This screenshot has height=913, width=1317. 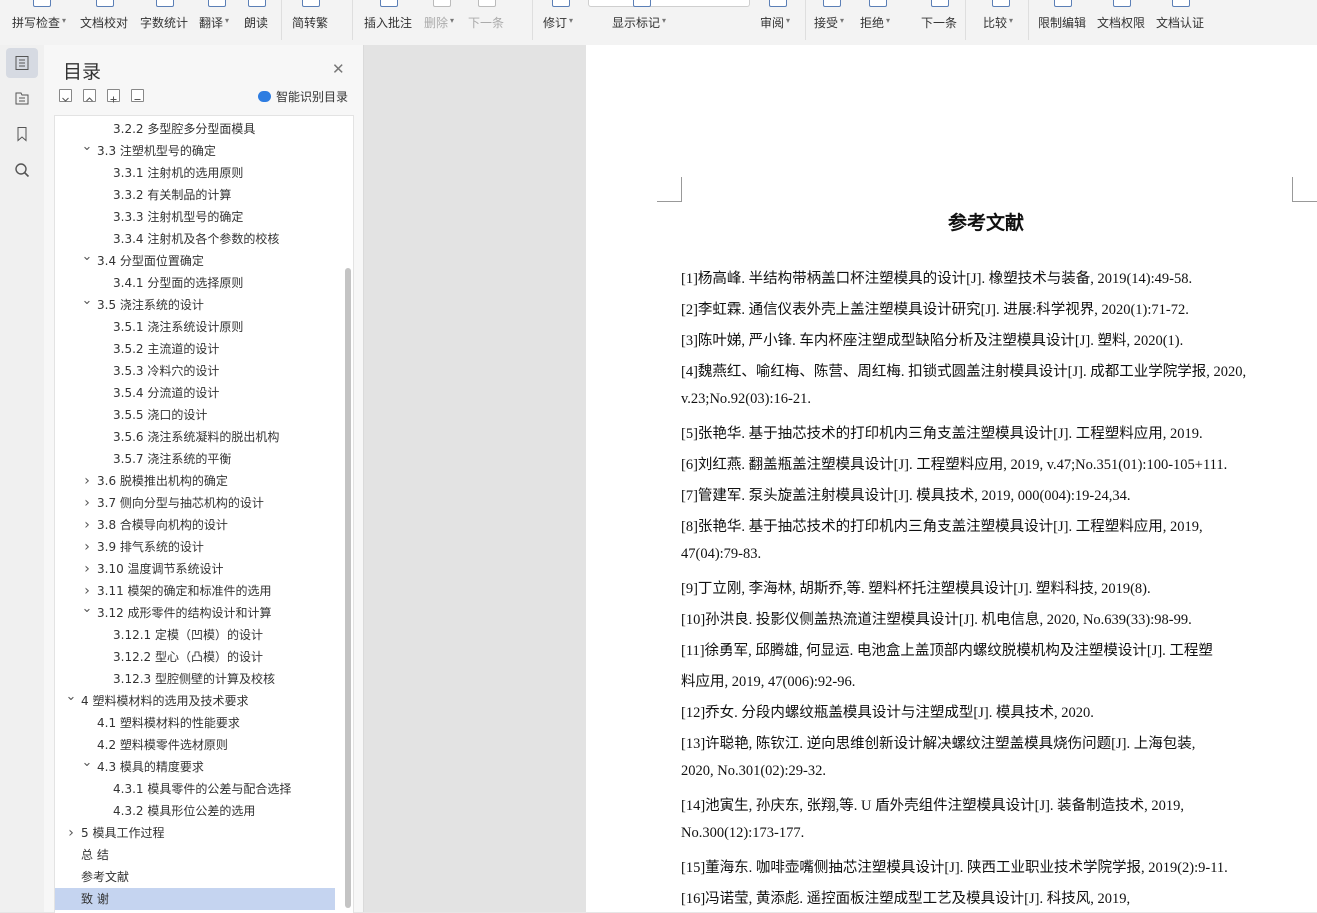 What do you see at coordinates (184, 613) in the screenshot?
I see `toc-item-label: 3.12 成形零件的结构设计和计算` at bounding box center [184, 613].